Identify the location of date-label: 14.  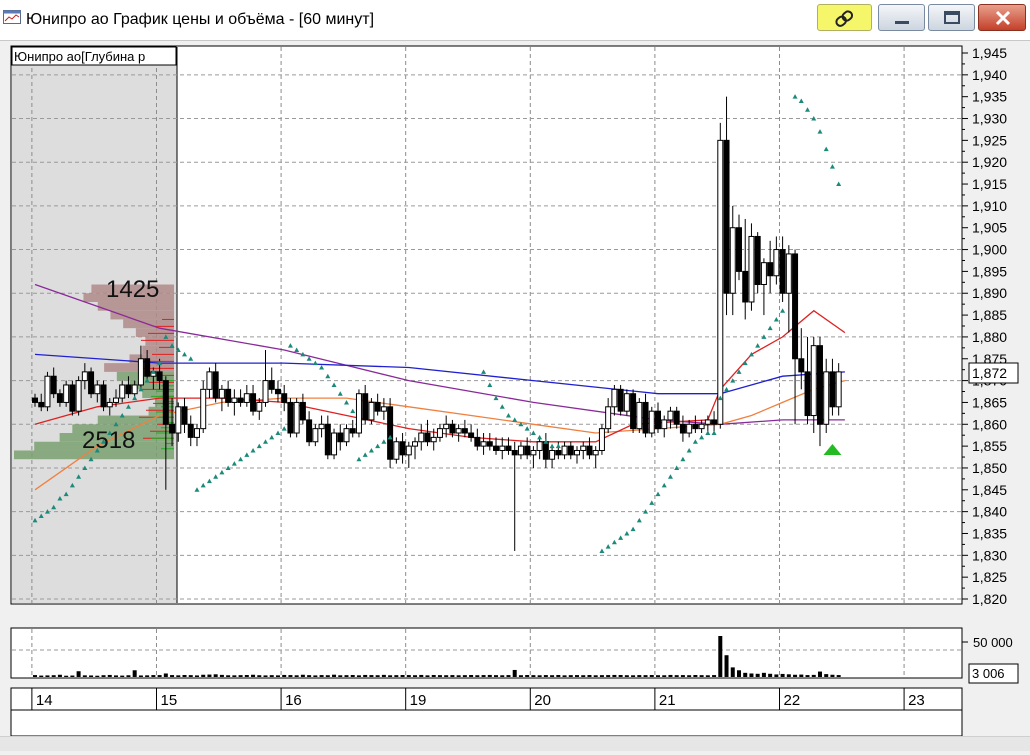
(44, 700).